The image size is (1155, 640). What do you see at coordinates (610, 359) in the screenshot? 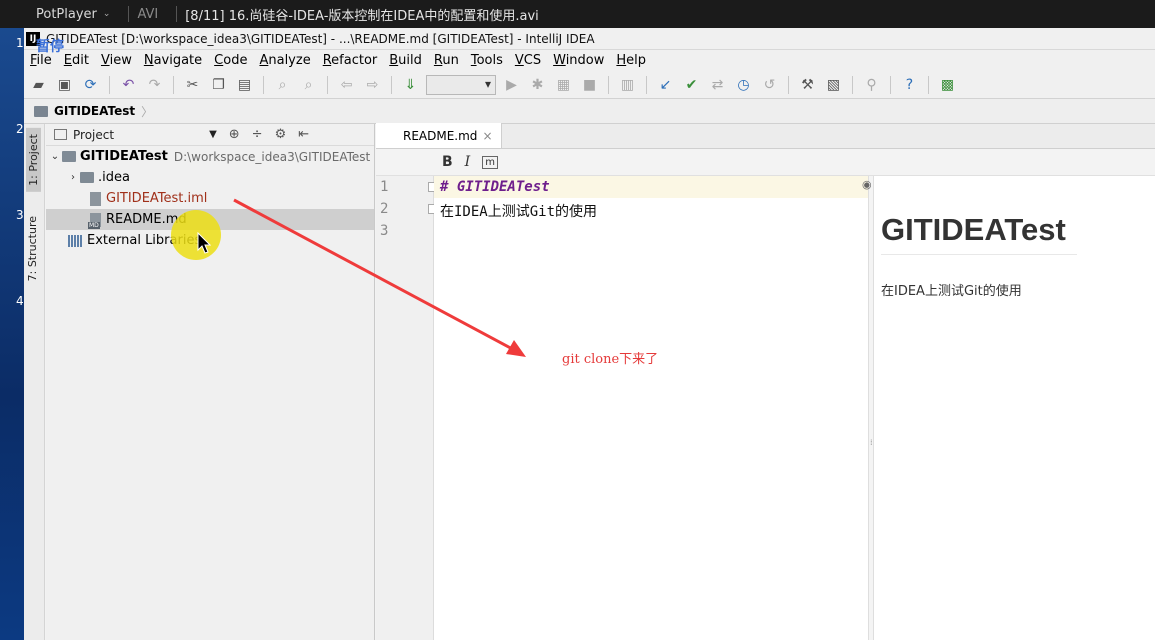
I see `annotation-text: git clone下来了` at bounding box center [610, 359].